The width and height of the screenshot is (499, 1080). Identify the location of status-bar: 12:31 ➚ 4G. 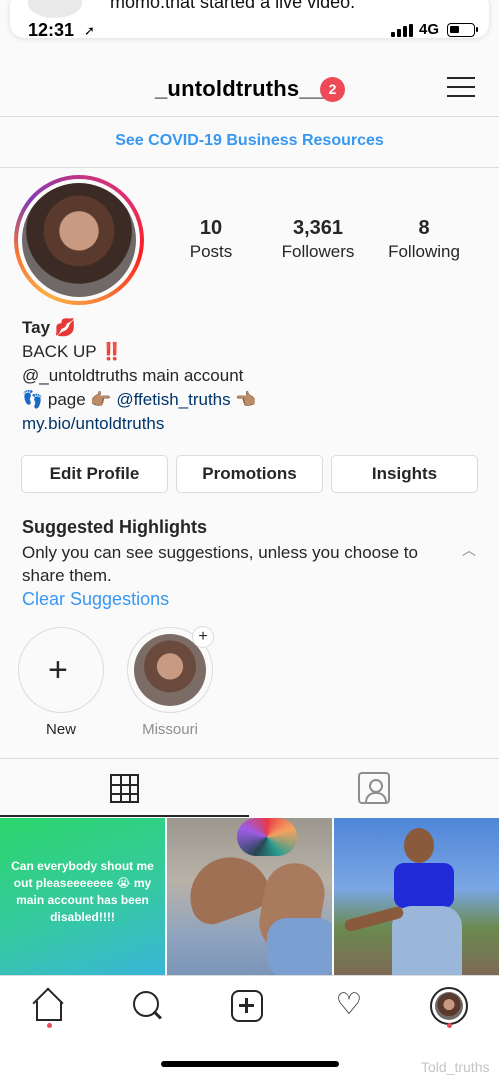
(249, 32).